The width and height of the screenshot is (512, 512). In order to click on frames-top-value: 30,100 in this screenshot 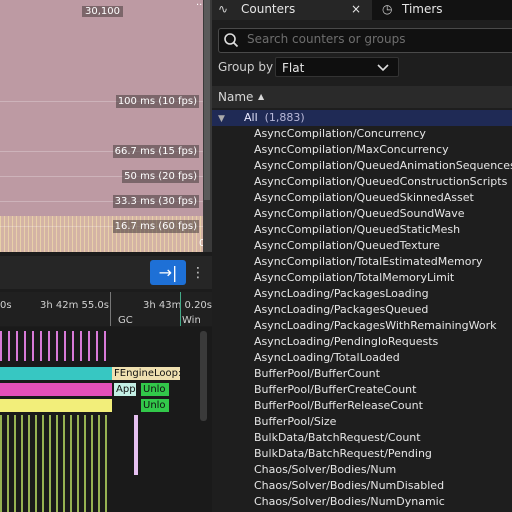, I will do `click(102, 11)`.